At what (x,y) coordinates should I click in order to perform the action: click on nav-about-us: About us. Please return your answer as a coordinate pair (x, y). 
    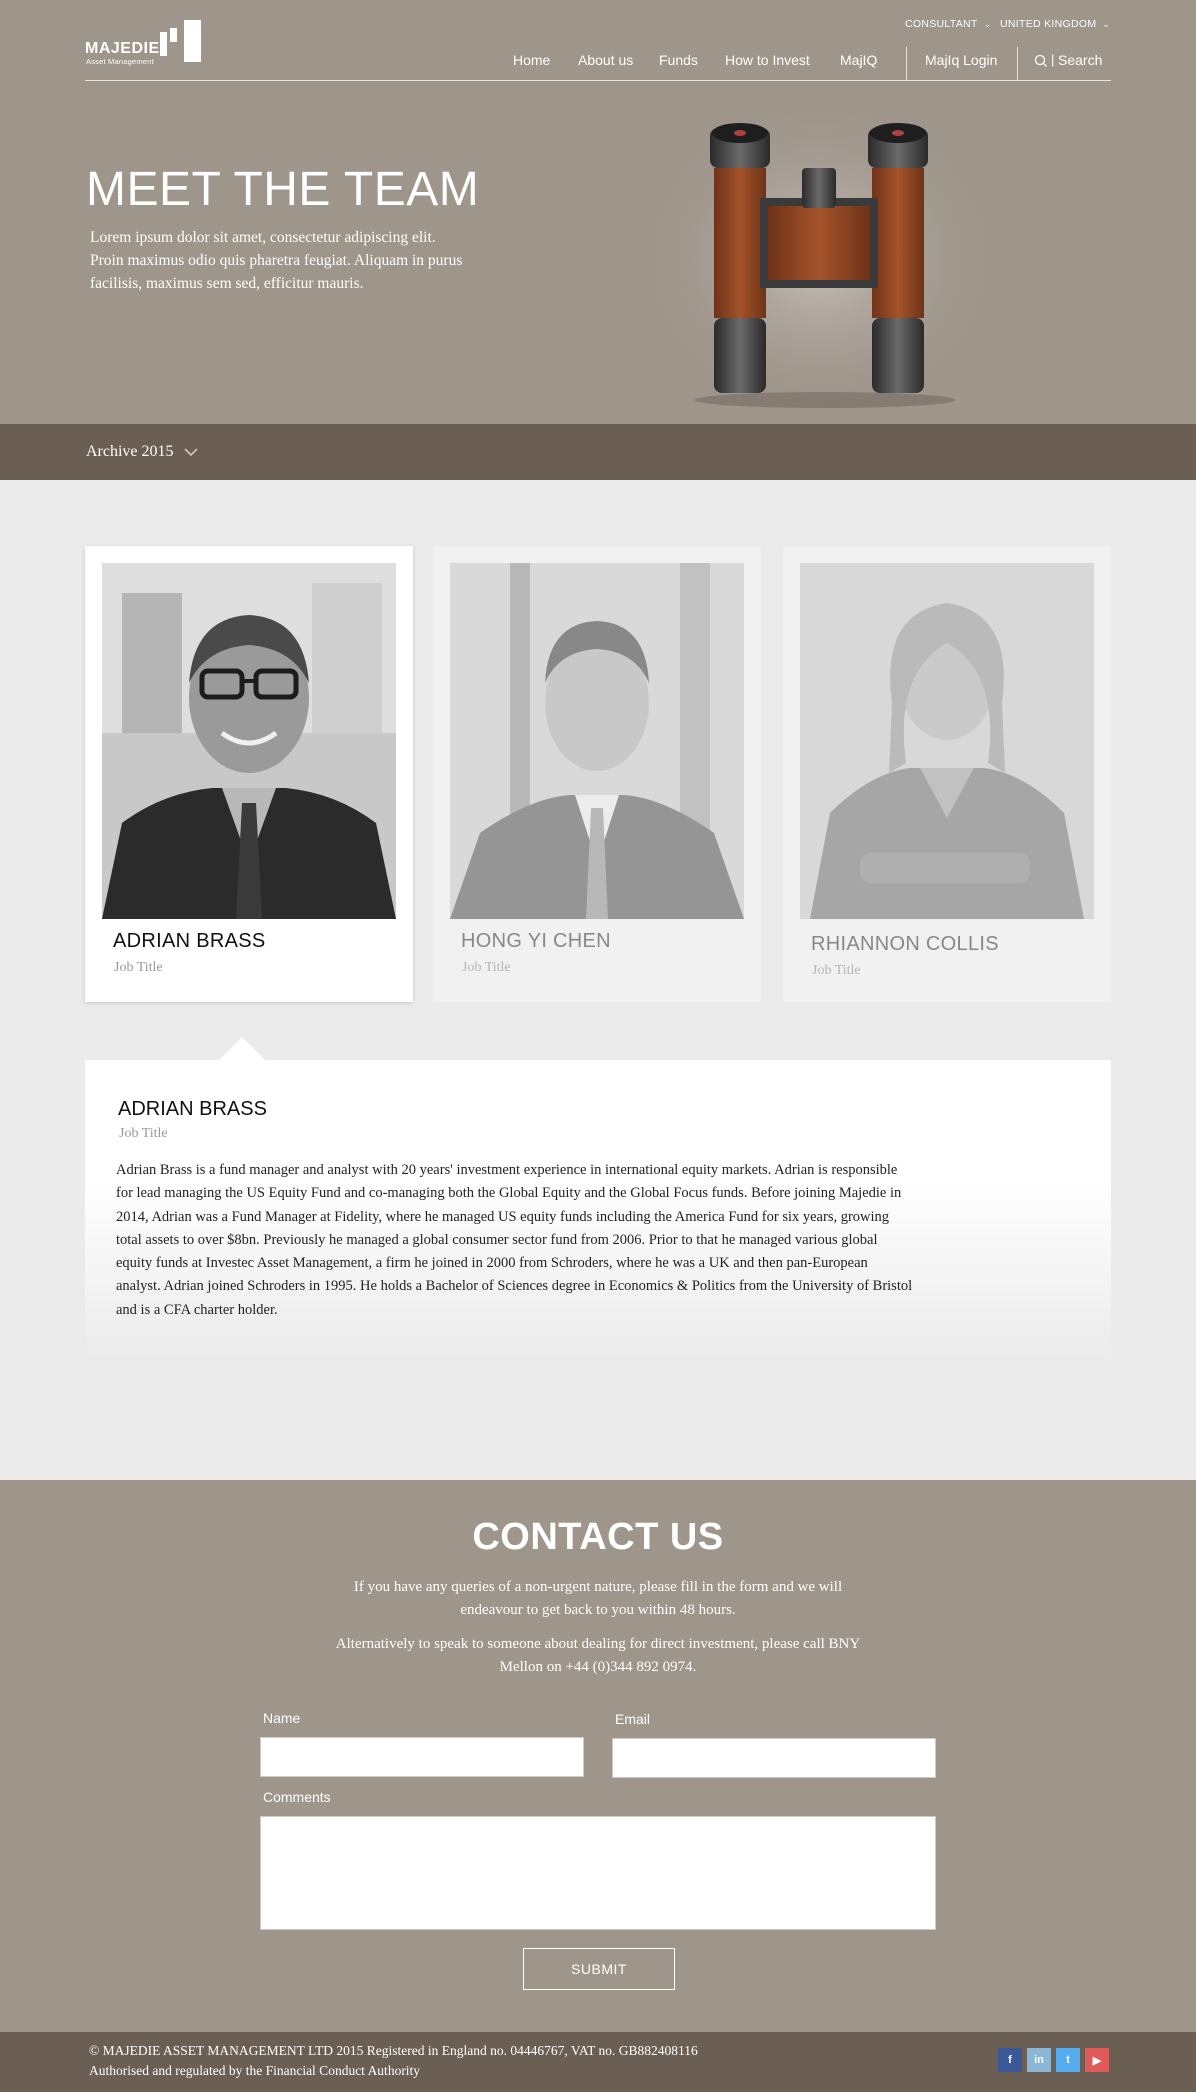
    Looking at the image, I should click on (605, 60).